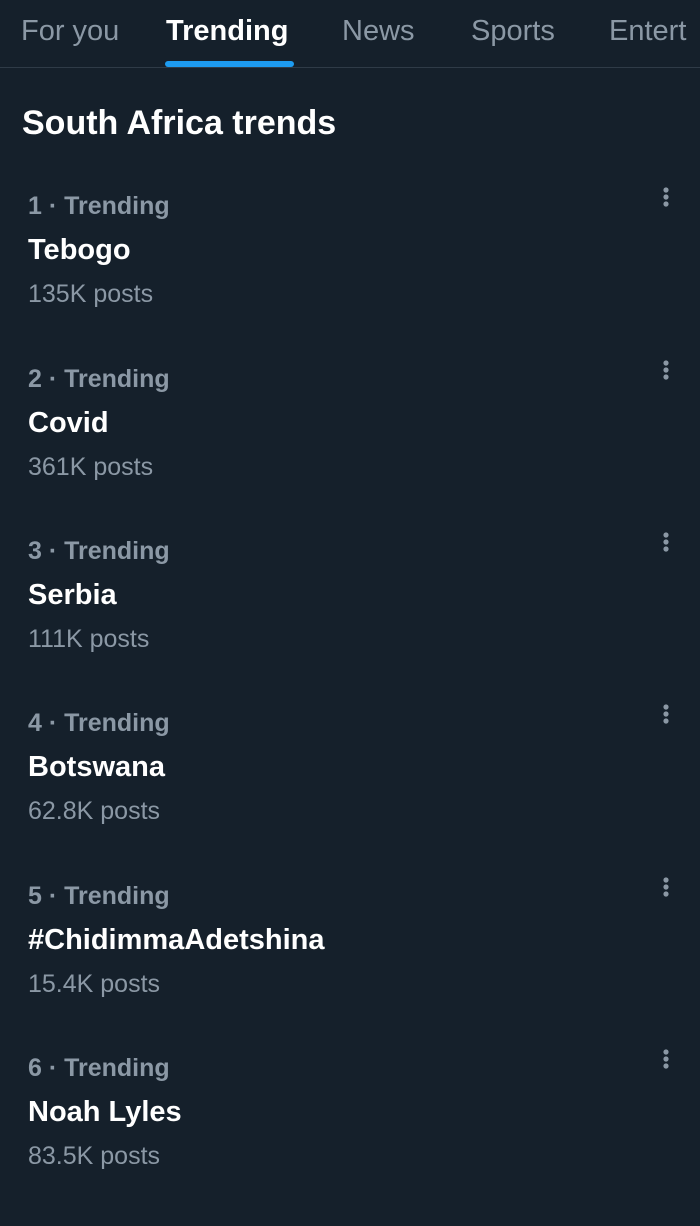  Describe the element at coordinates (229, 64) in the screenshot. I see `active-tab-indicator` at that location.